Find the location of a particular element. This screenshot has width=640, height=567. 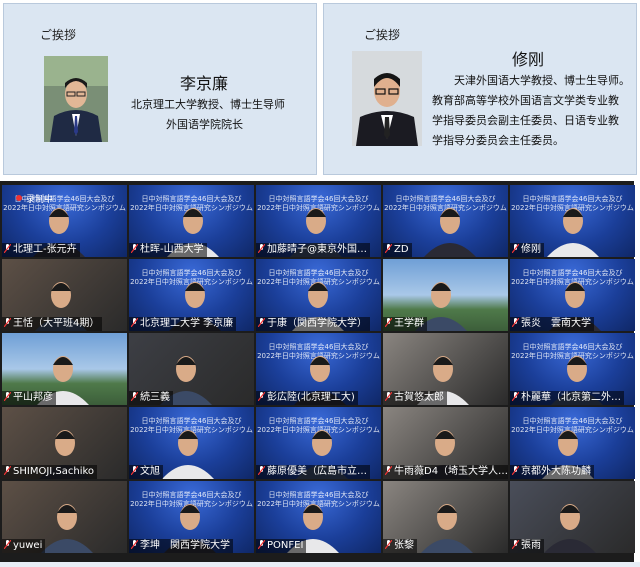

participant-tile: 日中対照言語学会46回大会及び 2022年日中対照言語研究シンポジウム PONFEI is located at coordinates (318, 517).